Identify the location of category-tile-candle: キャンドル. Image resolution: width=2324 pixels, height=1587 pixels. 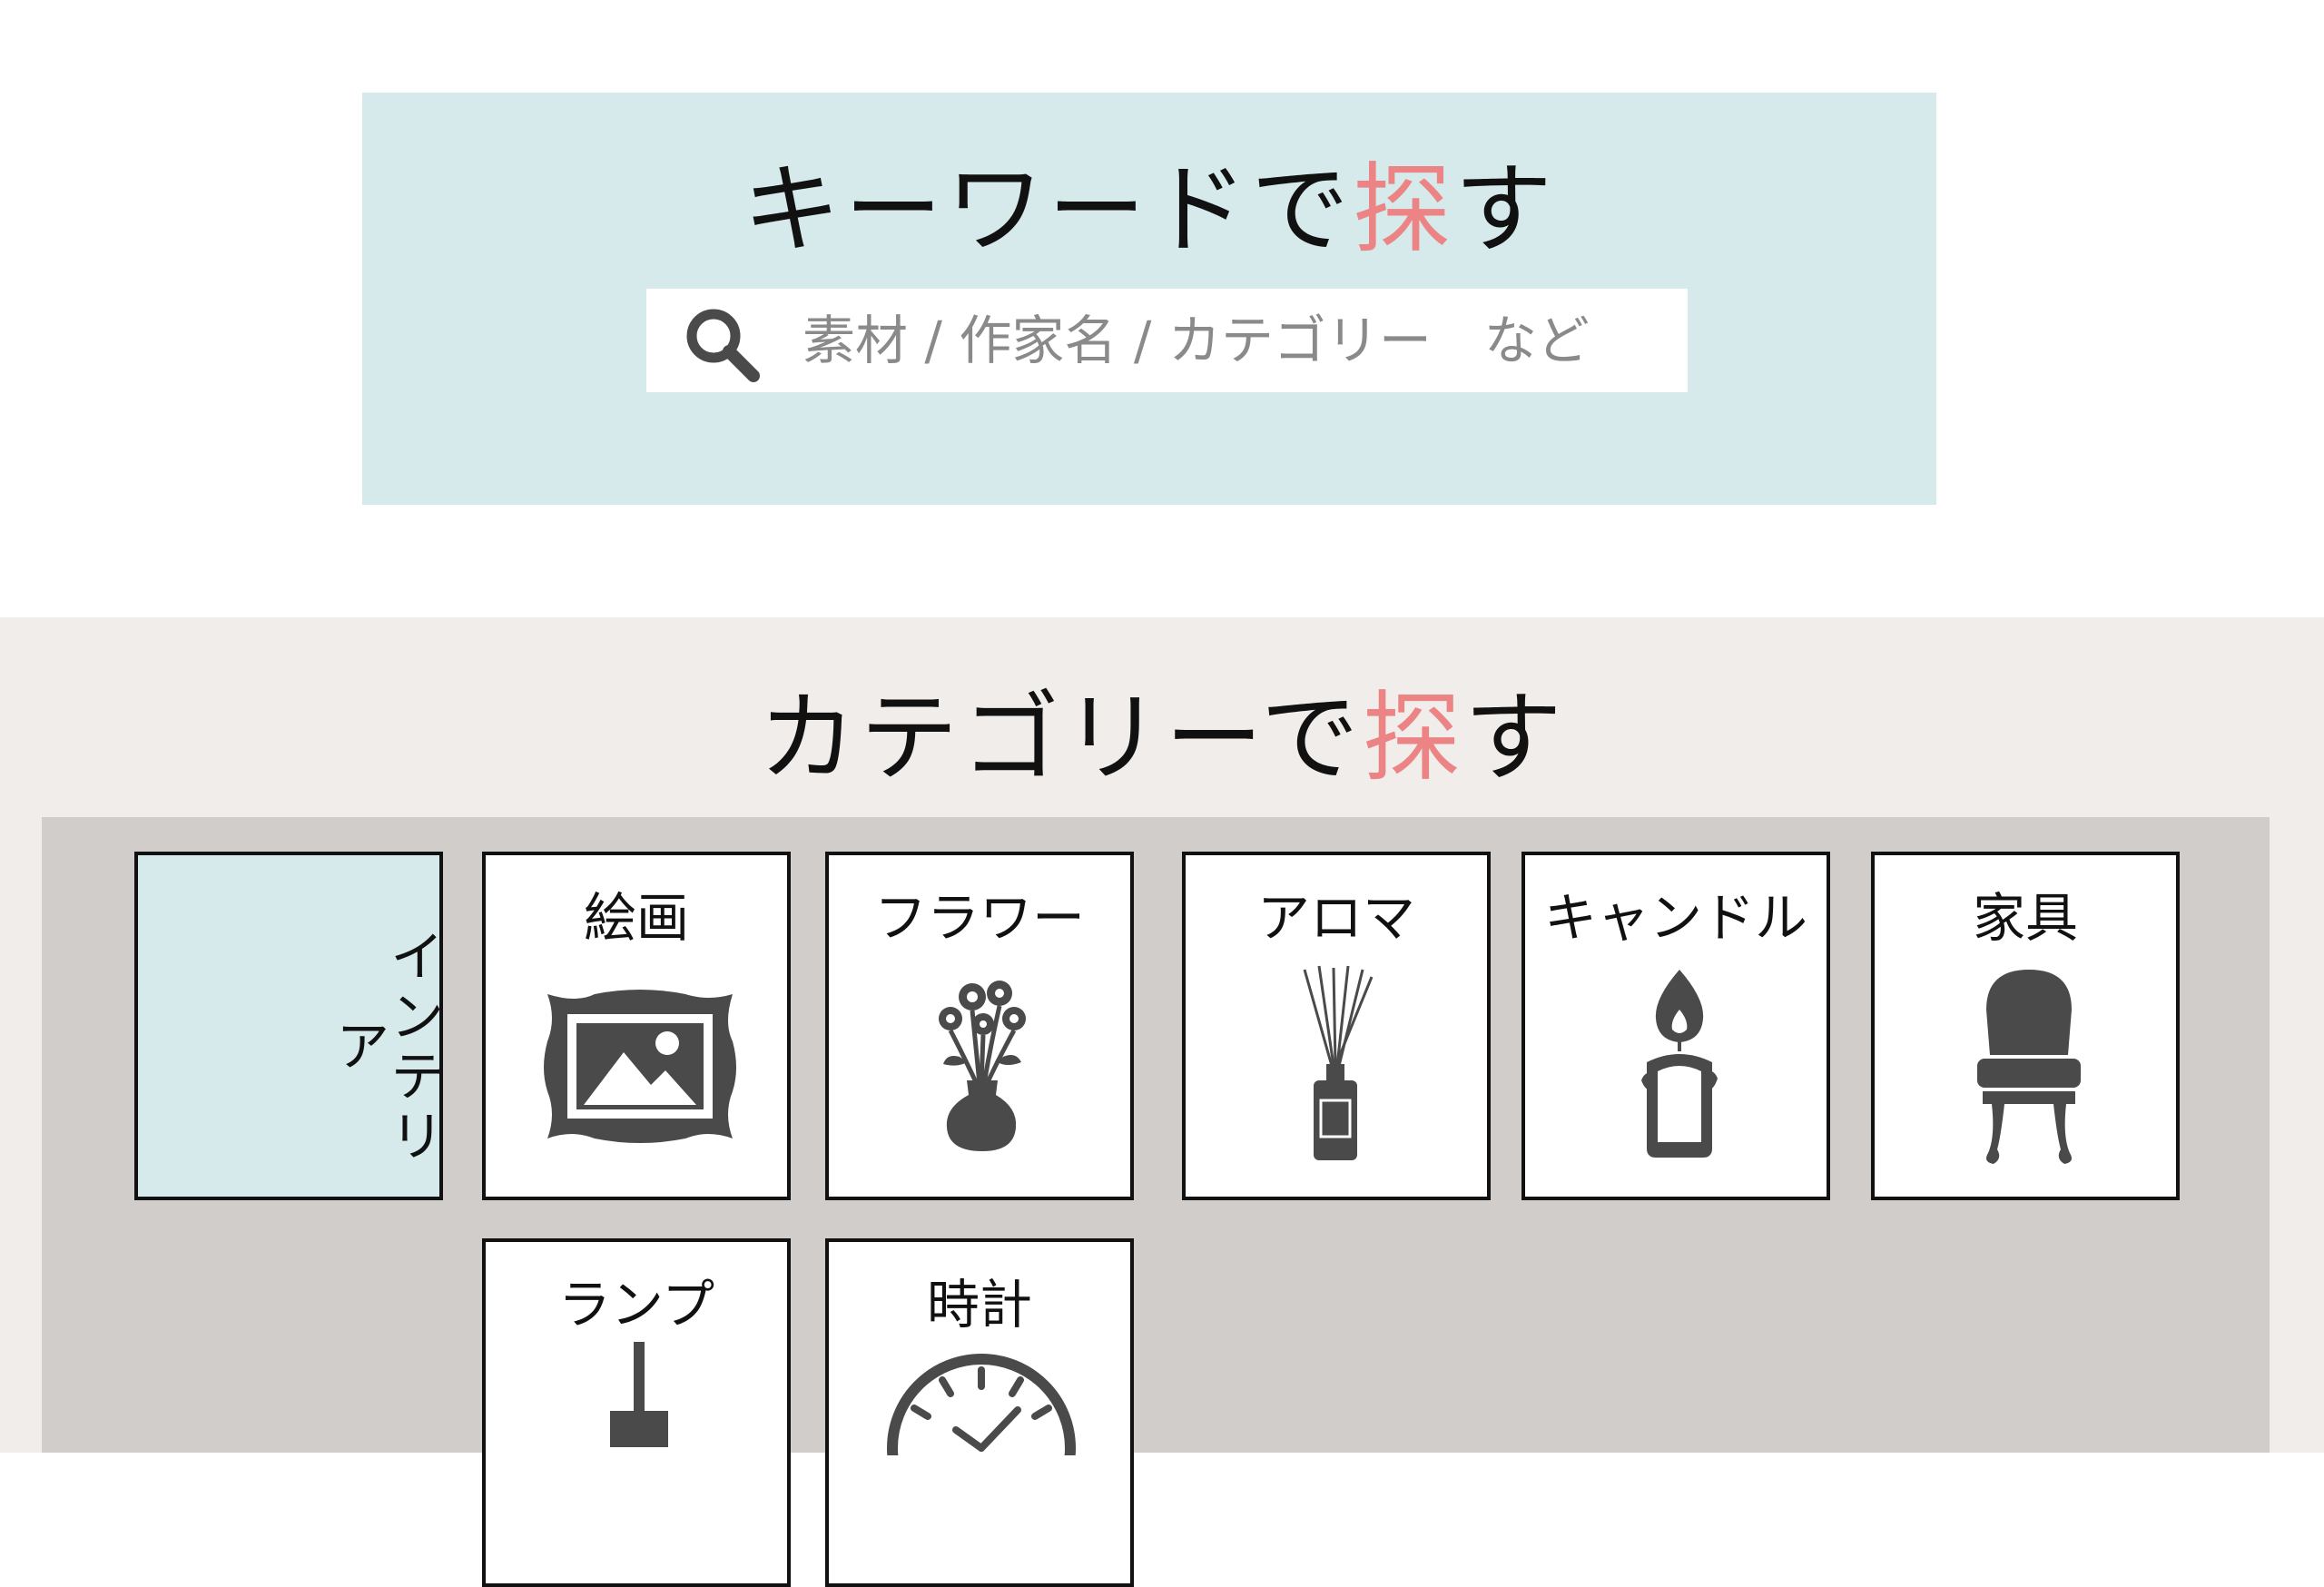
(1675, 1026).